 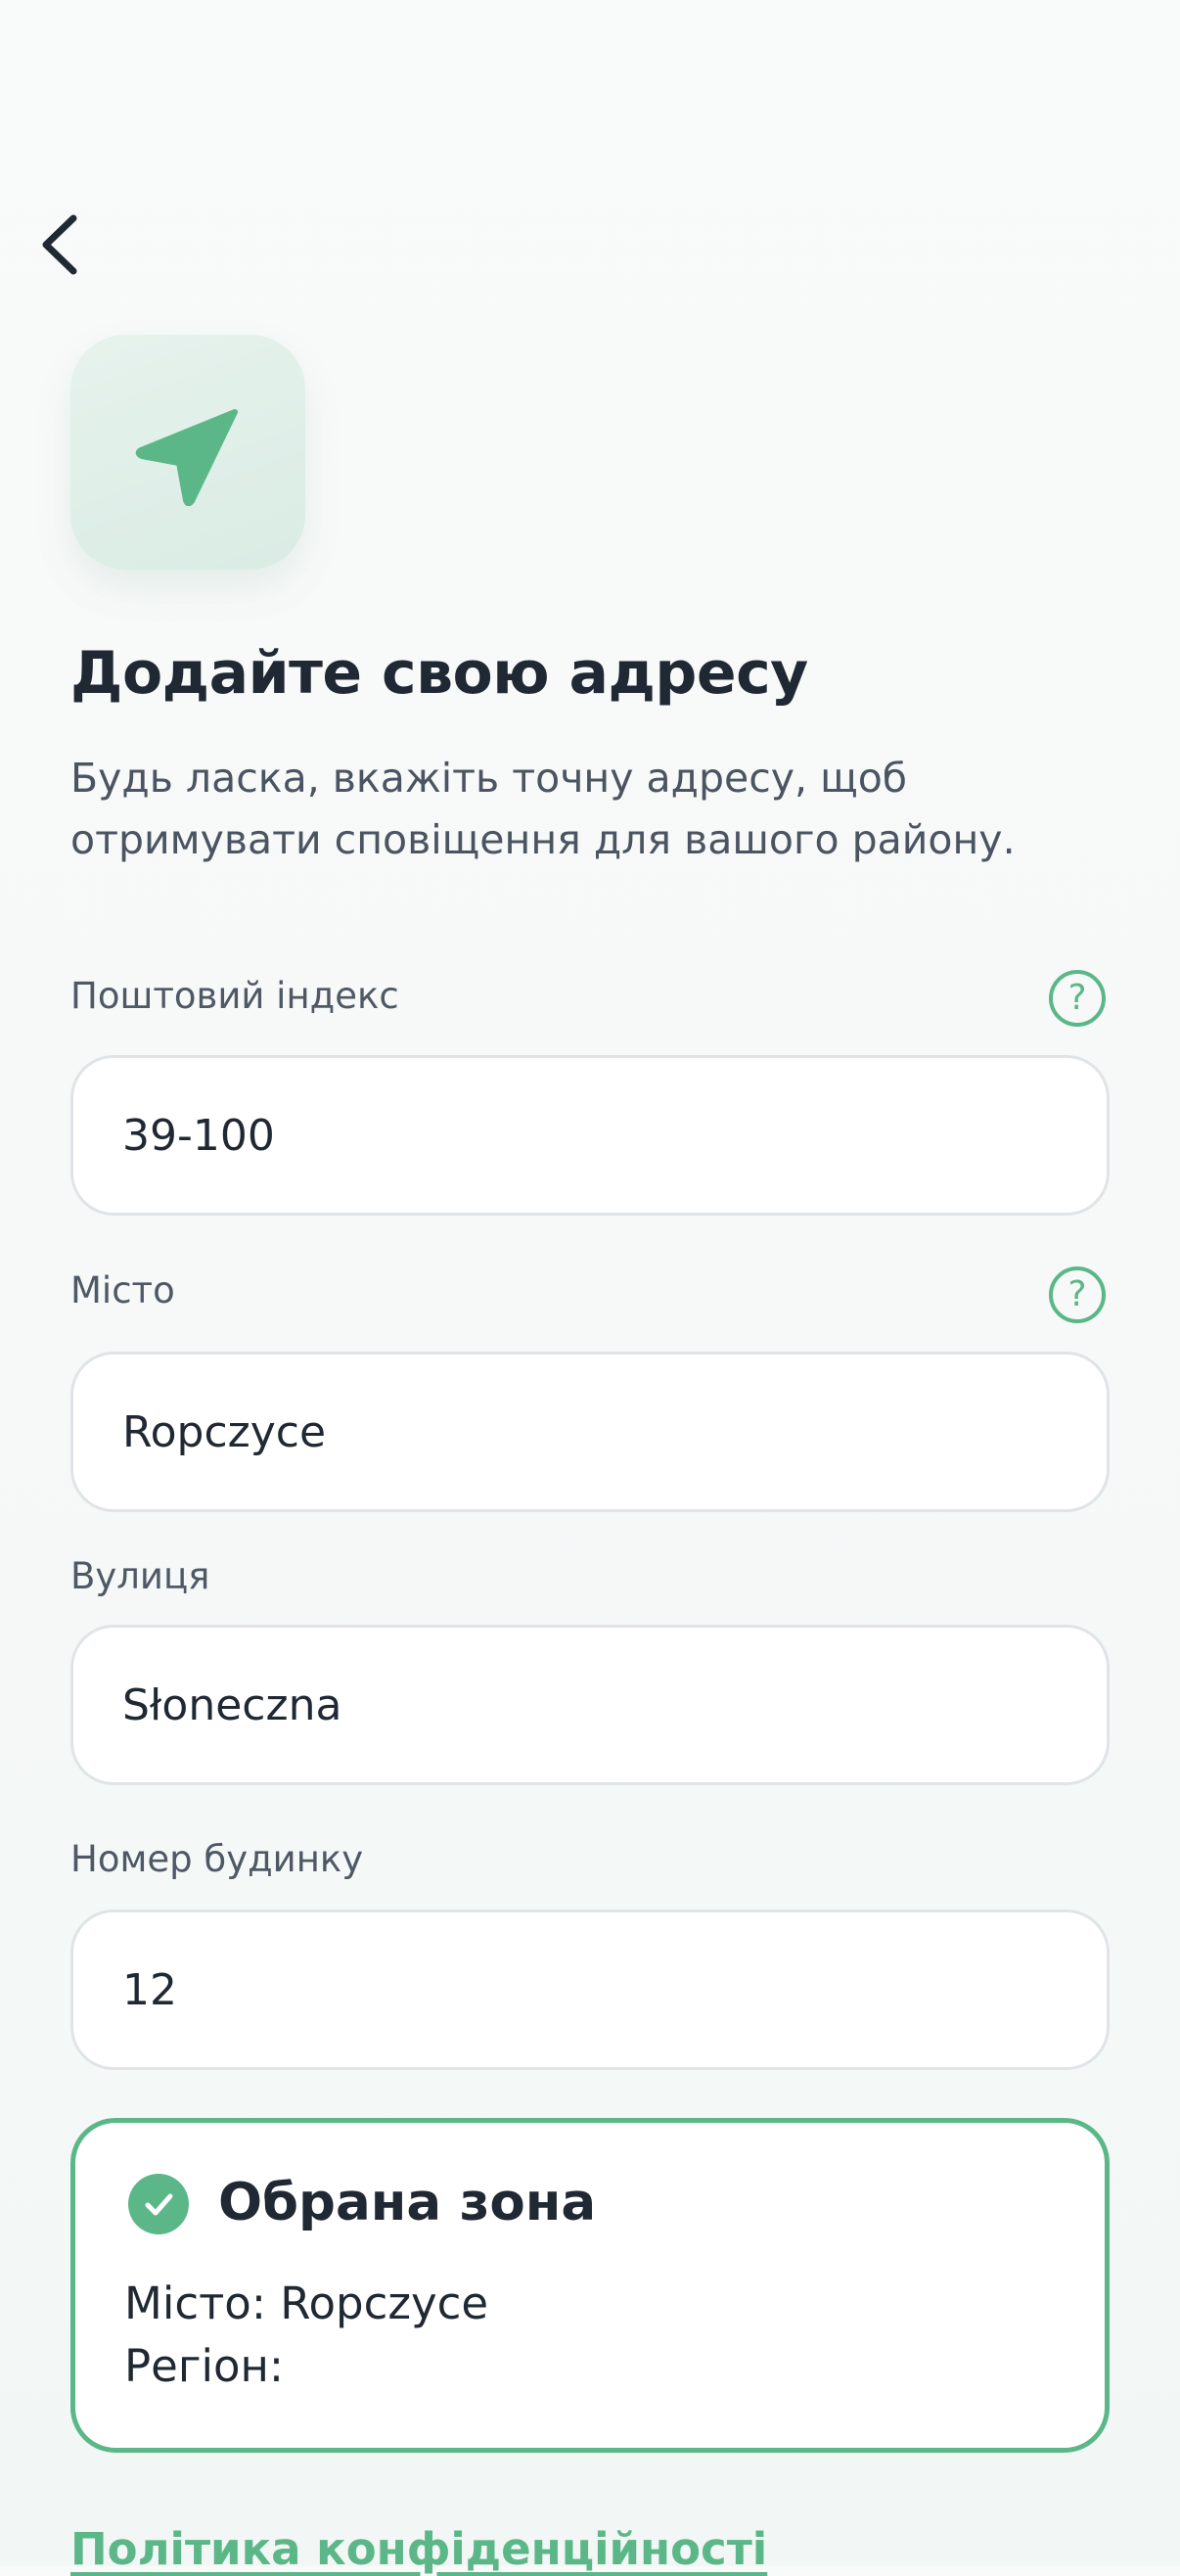 I want to click on city-label: Місто, so click(x=122, y=1290).